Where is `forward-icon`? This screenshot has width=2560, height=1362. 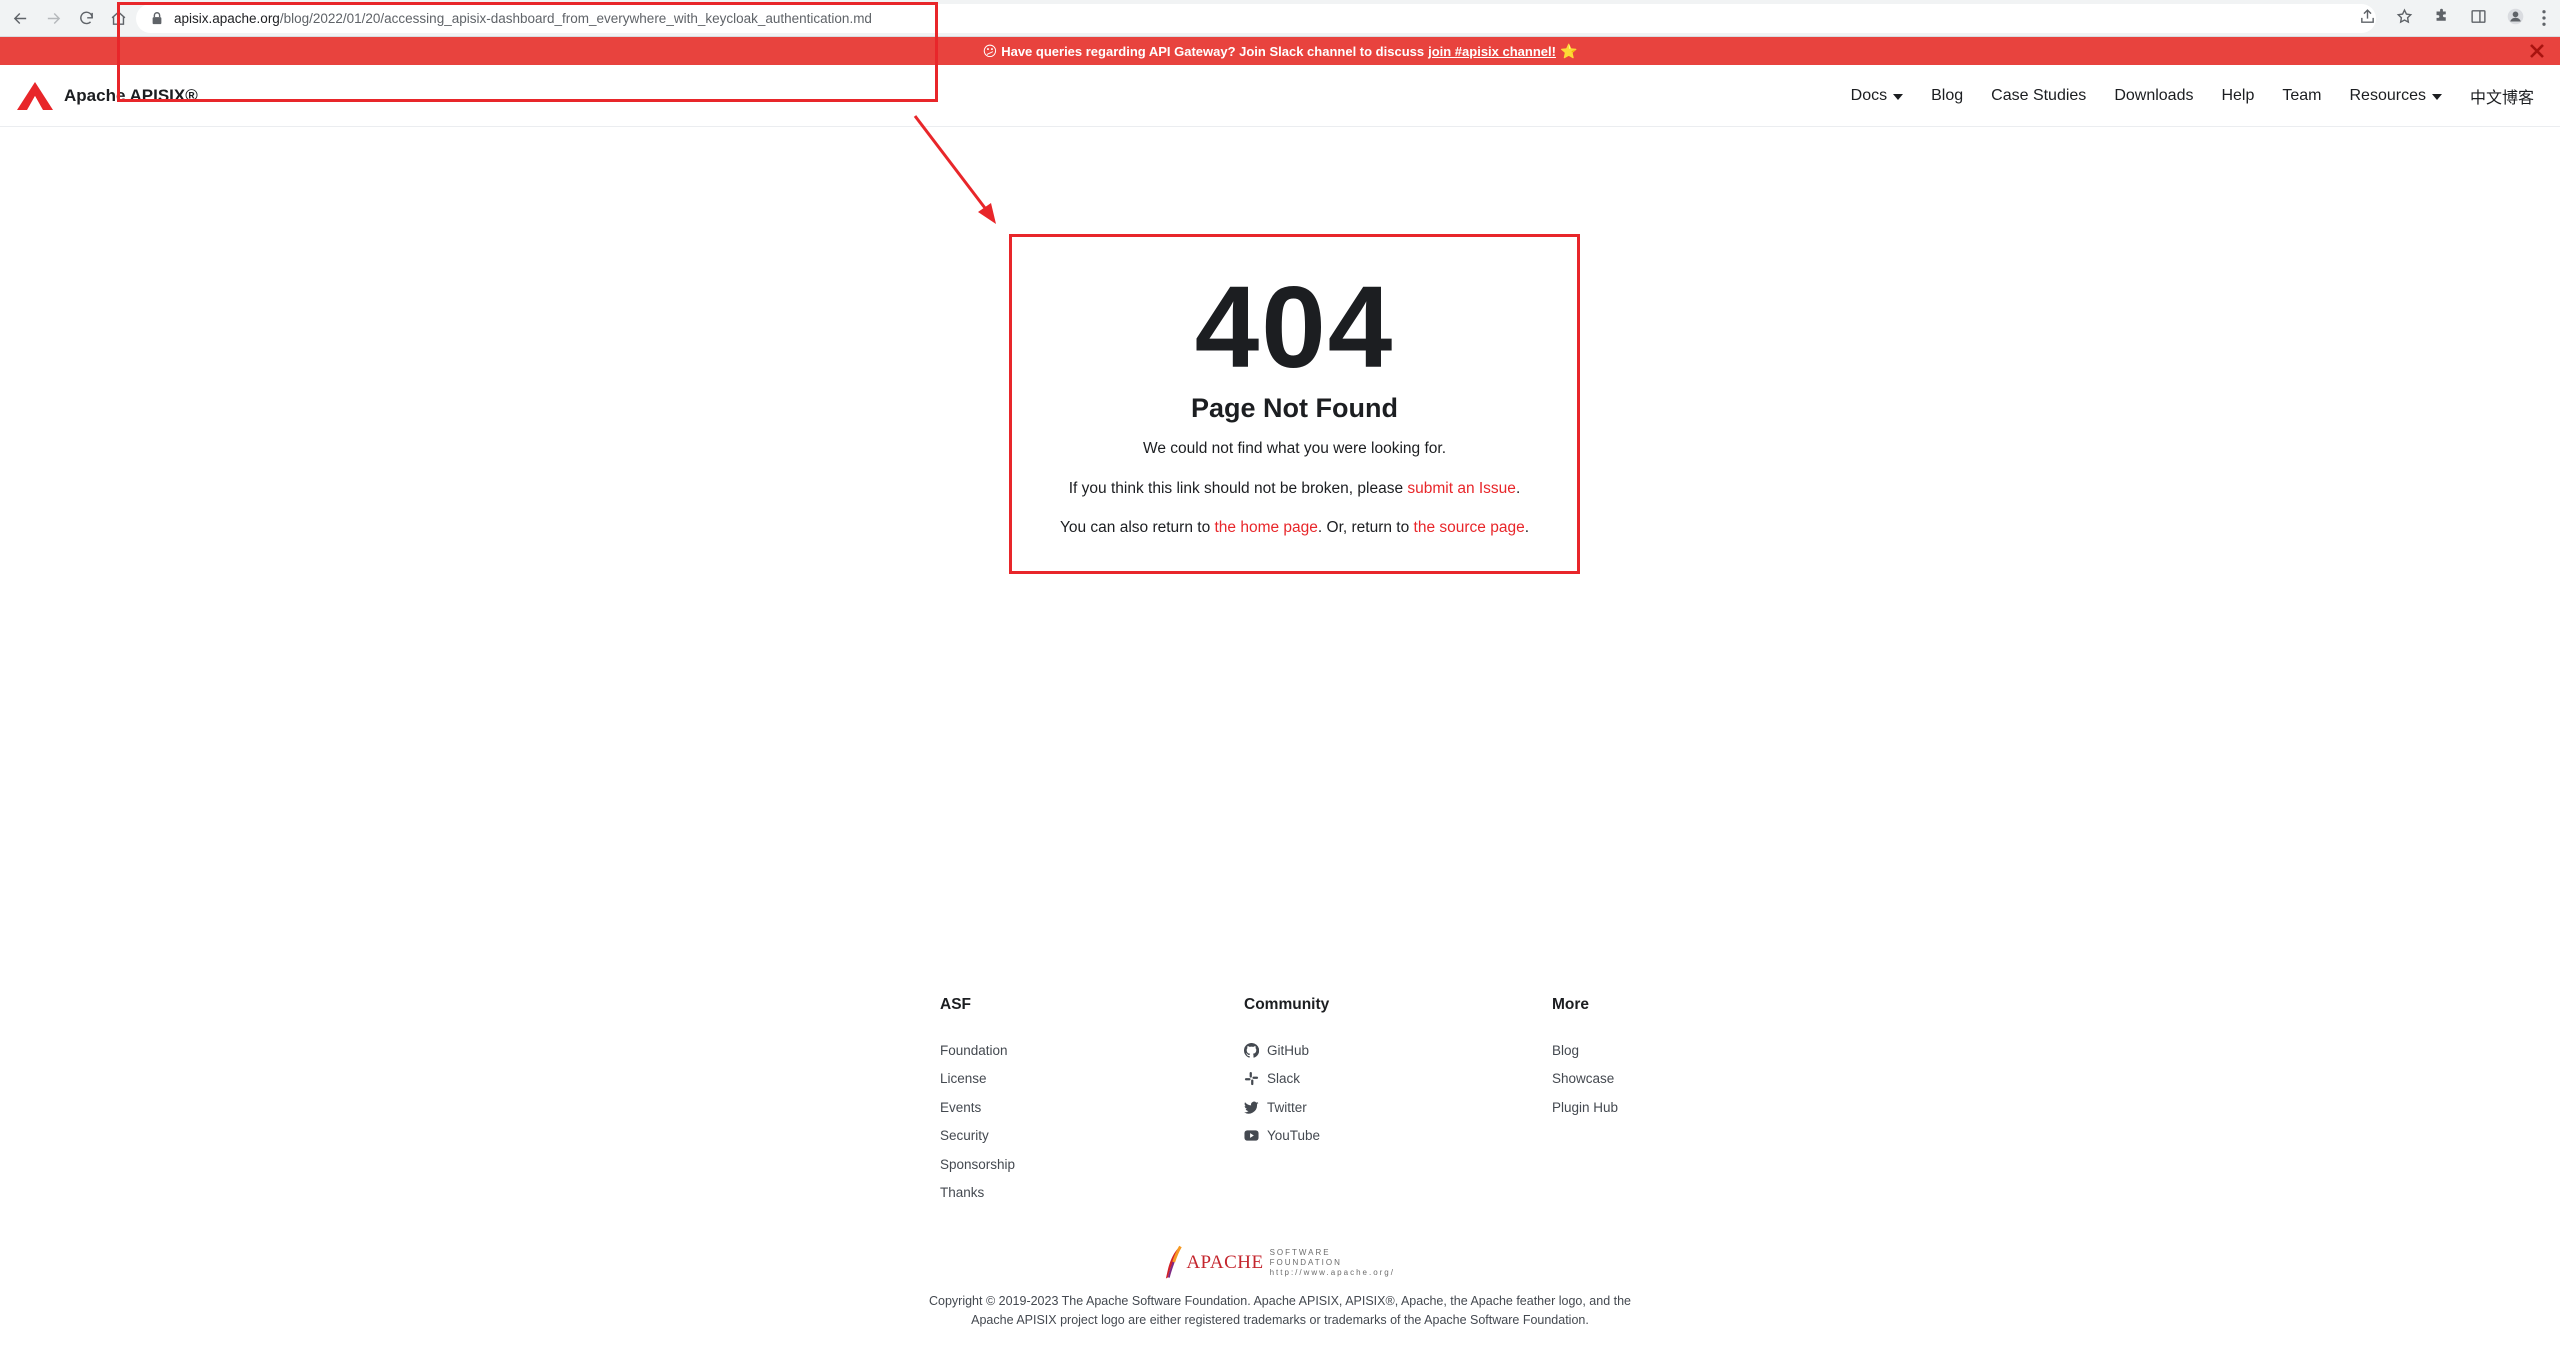
forward-icon is located at coordinates (53, 18).